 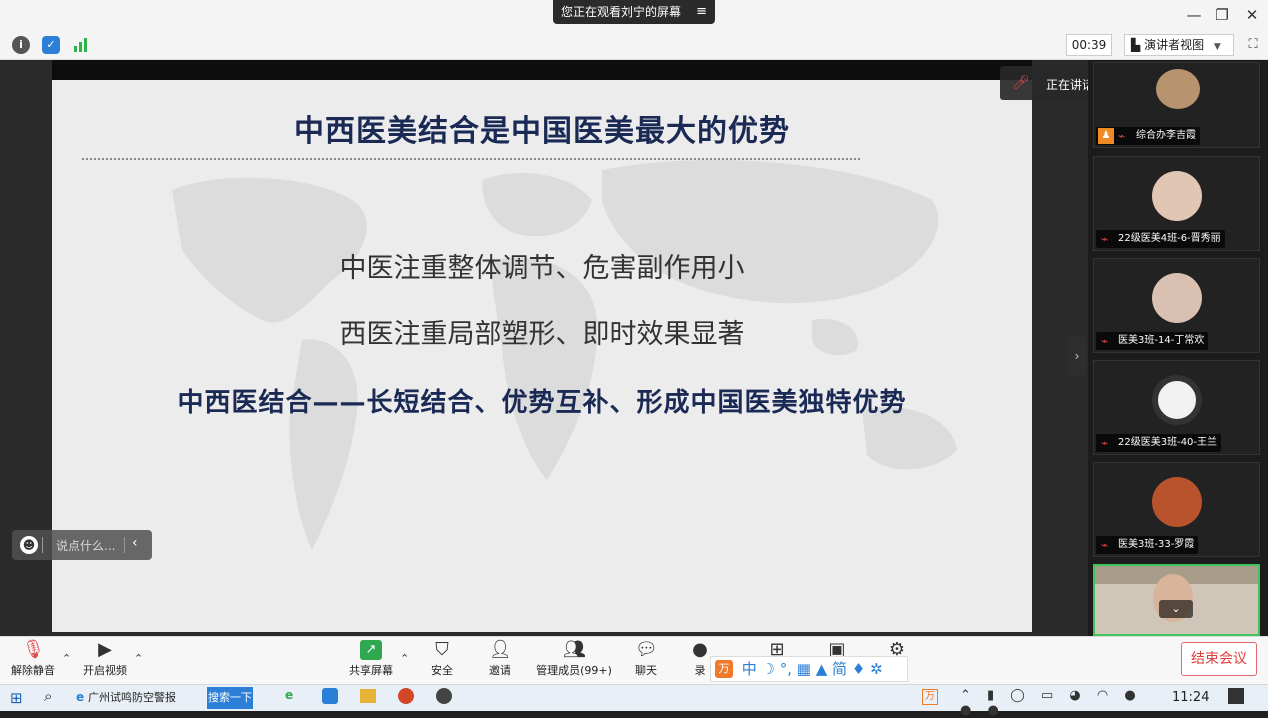 I want to click on notification-icon, so click(x=1236, y=696).